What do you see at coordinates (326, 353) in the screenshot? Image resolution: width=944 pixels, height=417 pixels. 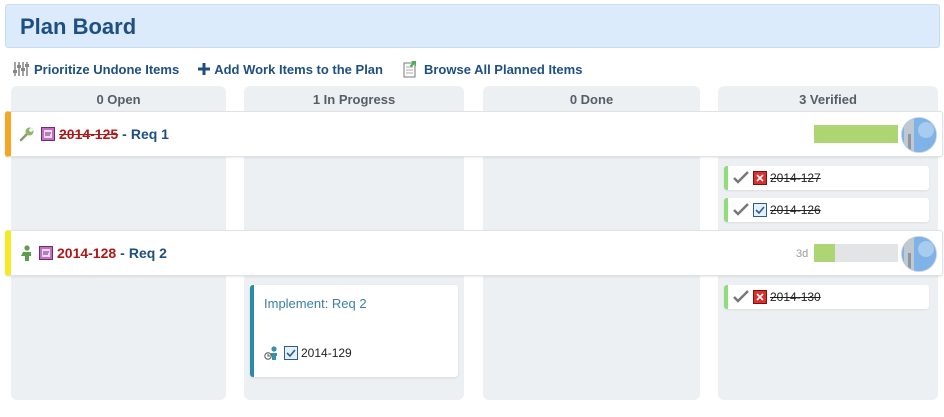 I see `card-id: 2014-129` at bounding box center [326, 353].